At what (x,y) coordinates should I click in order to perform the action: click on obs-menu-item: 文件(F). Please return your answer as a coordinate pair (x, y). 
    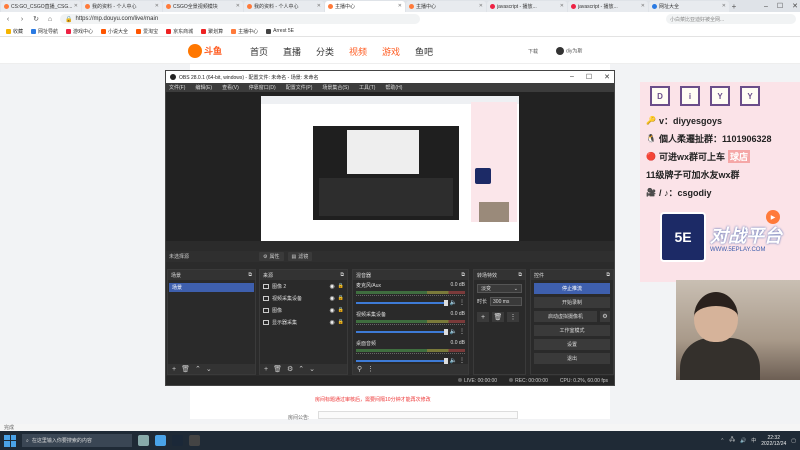
    Looking at the image, I should click on (177, 87).